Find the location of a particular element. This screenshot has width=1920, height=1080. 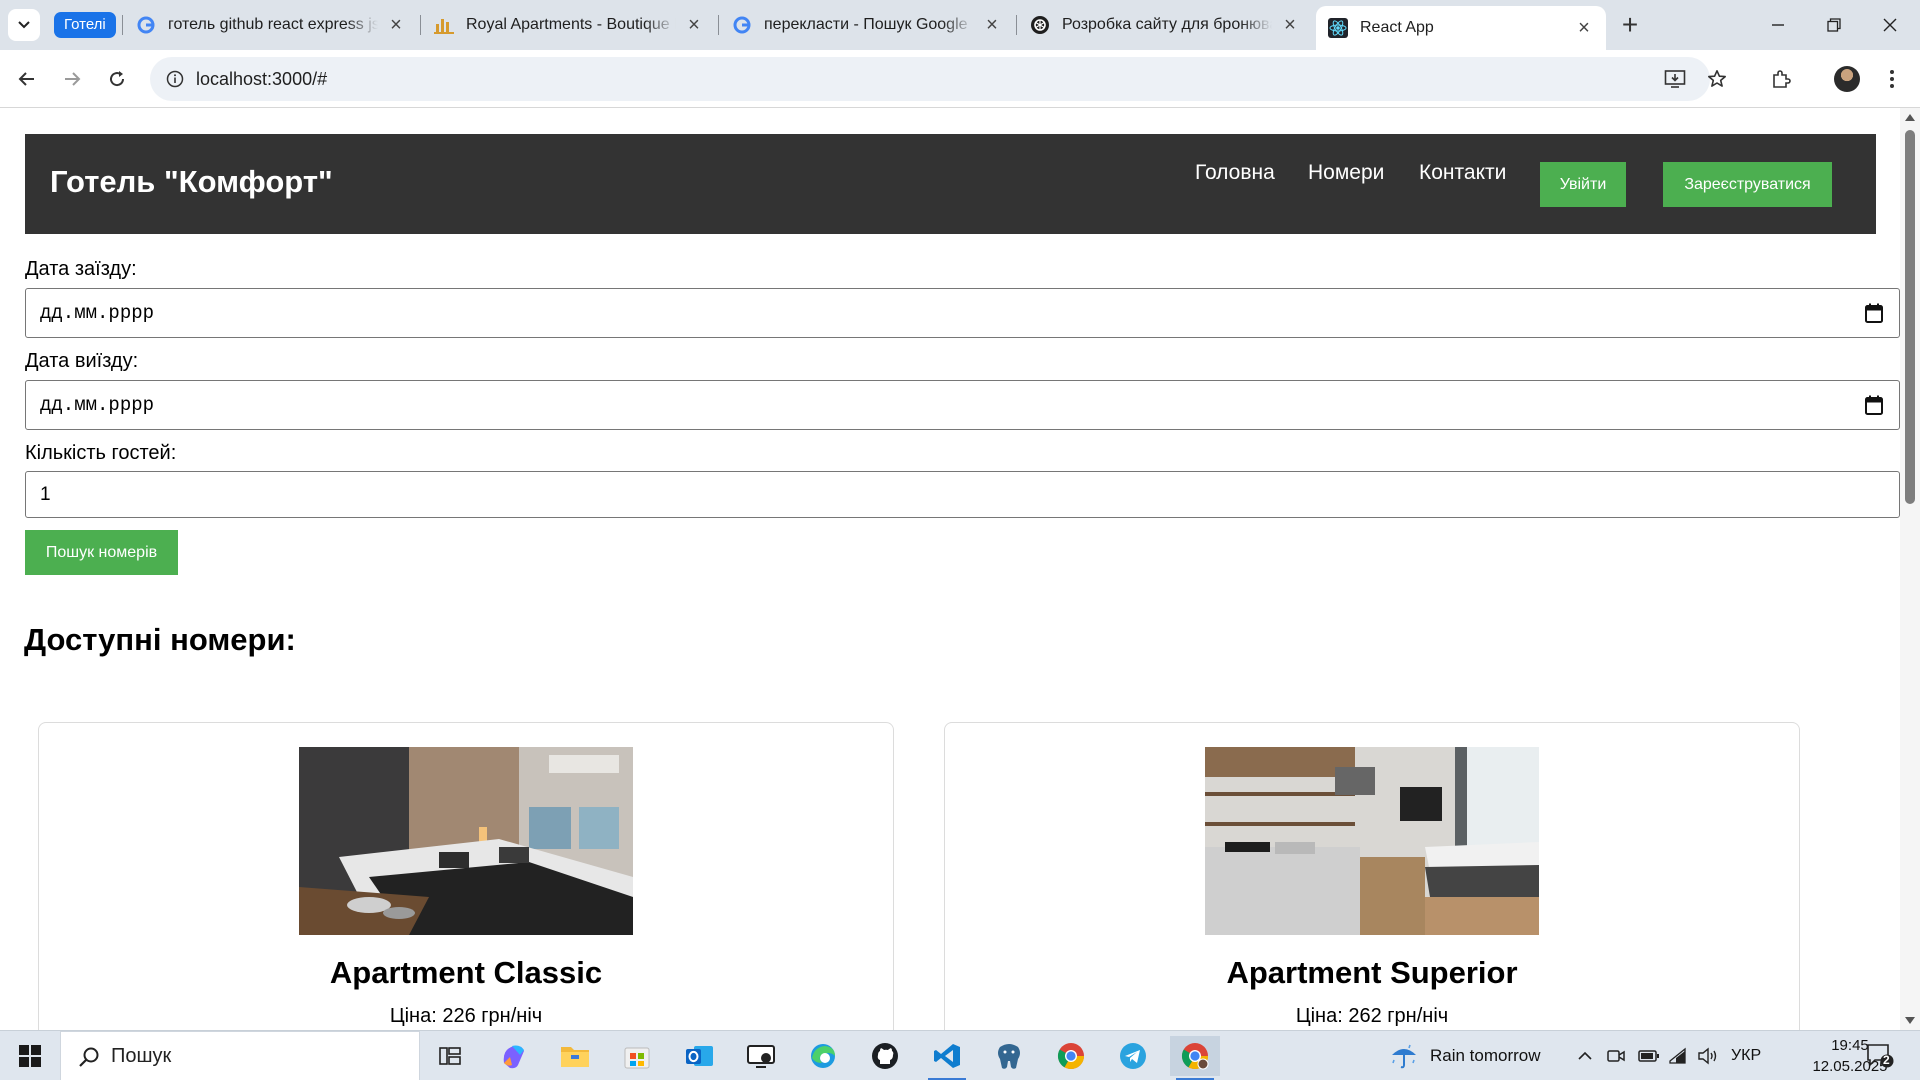

tray-wifi-icon is located at coordinates (1678, 1055).